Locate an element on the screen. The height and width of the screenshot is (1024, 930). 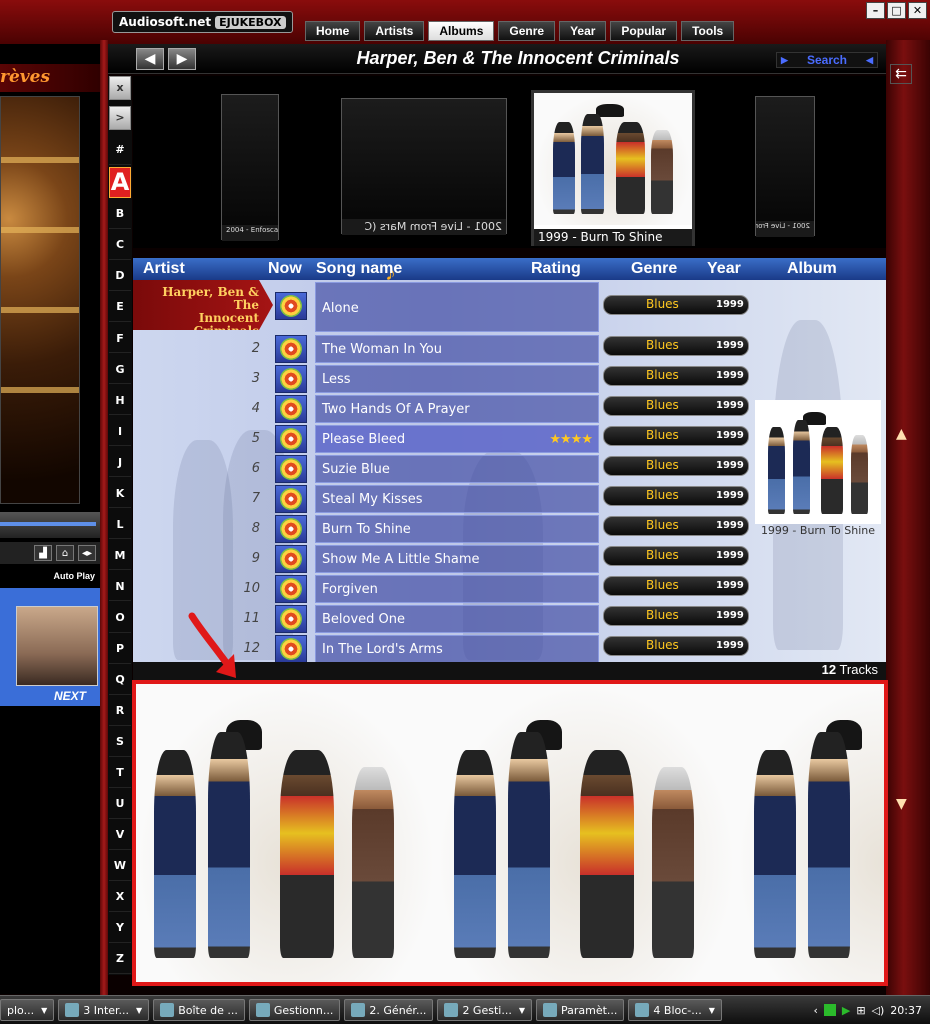
alpha-letter: J is located at coordinates (120, 463).